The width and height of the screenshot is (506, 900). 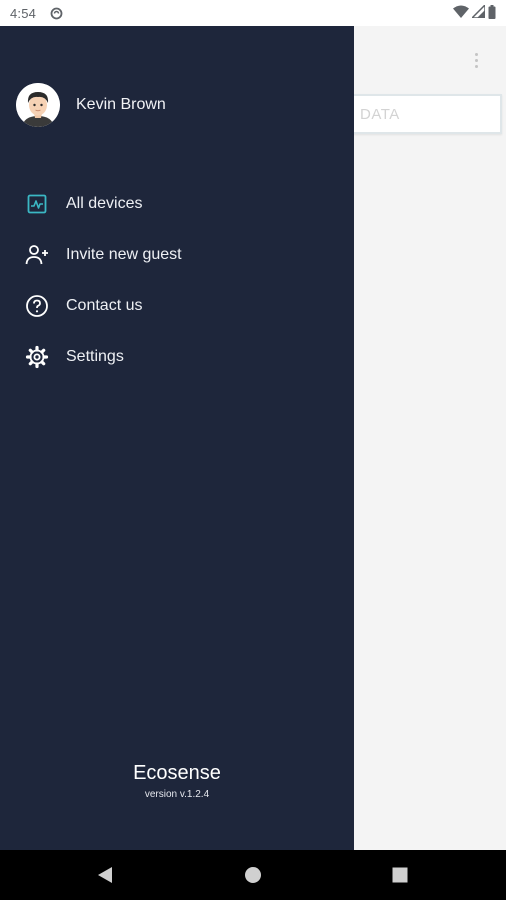 What do you see at coordinates (37, 357) in the screenshot?
I see `gear-icon` at bounding box center [37, 357].